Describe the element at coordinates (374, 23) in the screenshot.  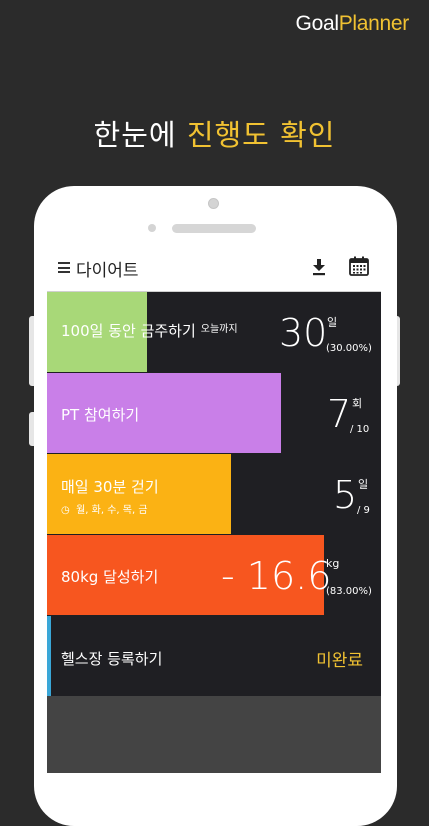
I see `brand-part2: Planner` at that location.